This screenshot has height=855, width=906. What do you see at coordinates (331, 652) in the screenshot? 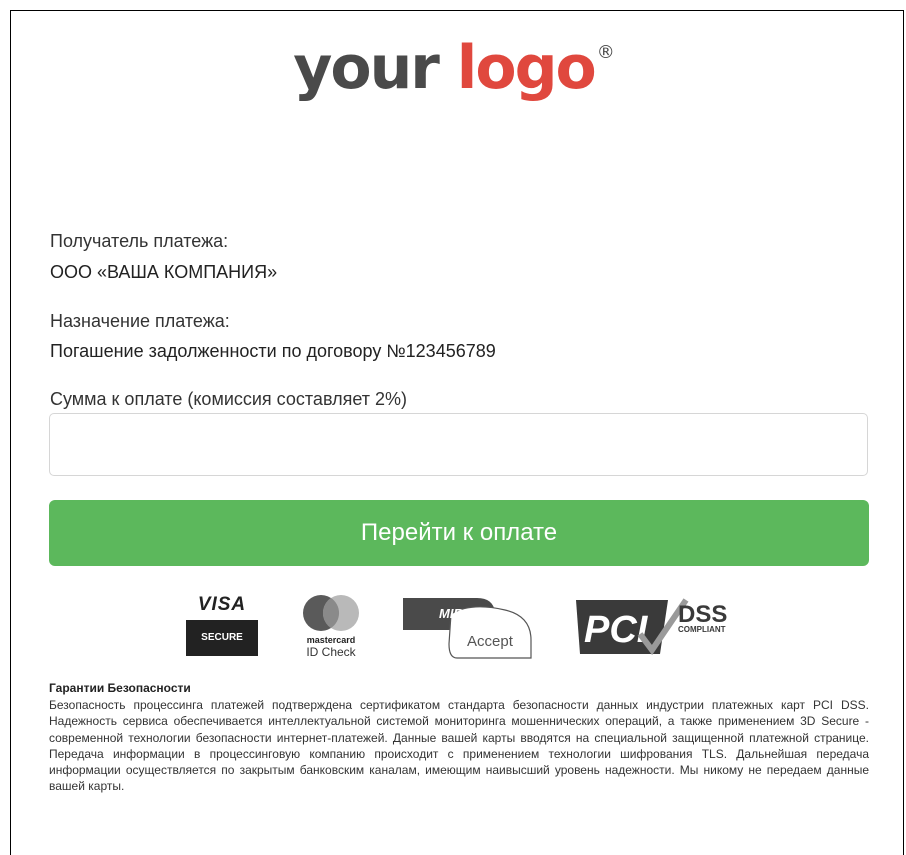
I see `mastercard-id-check-text: ID Check` at bounding box center [331, 652].